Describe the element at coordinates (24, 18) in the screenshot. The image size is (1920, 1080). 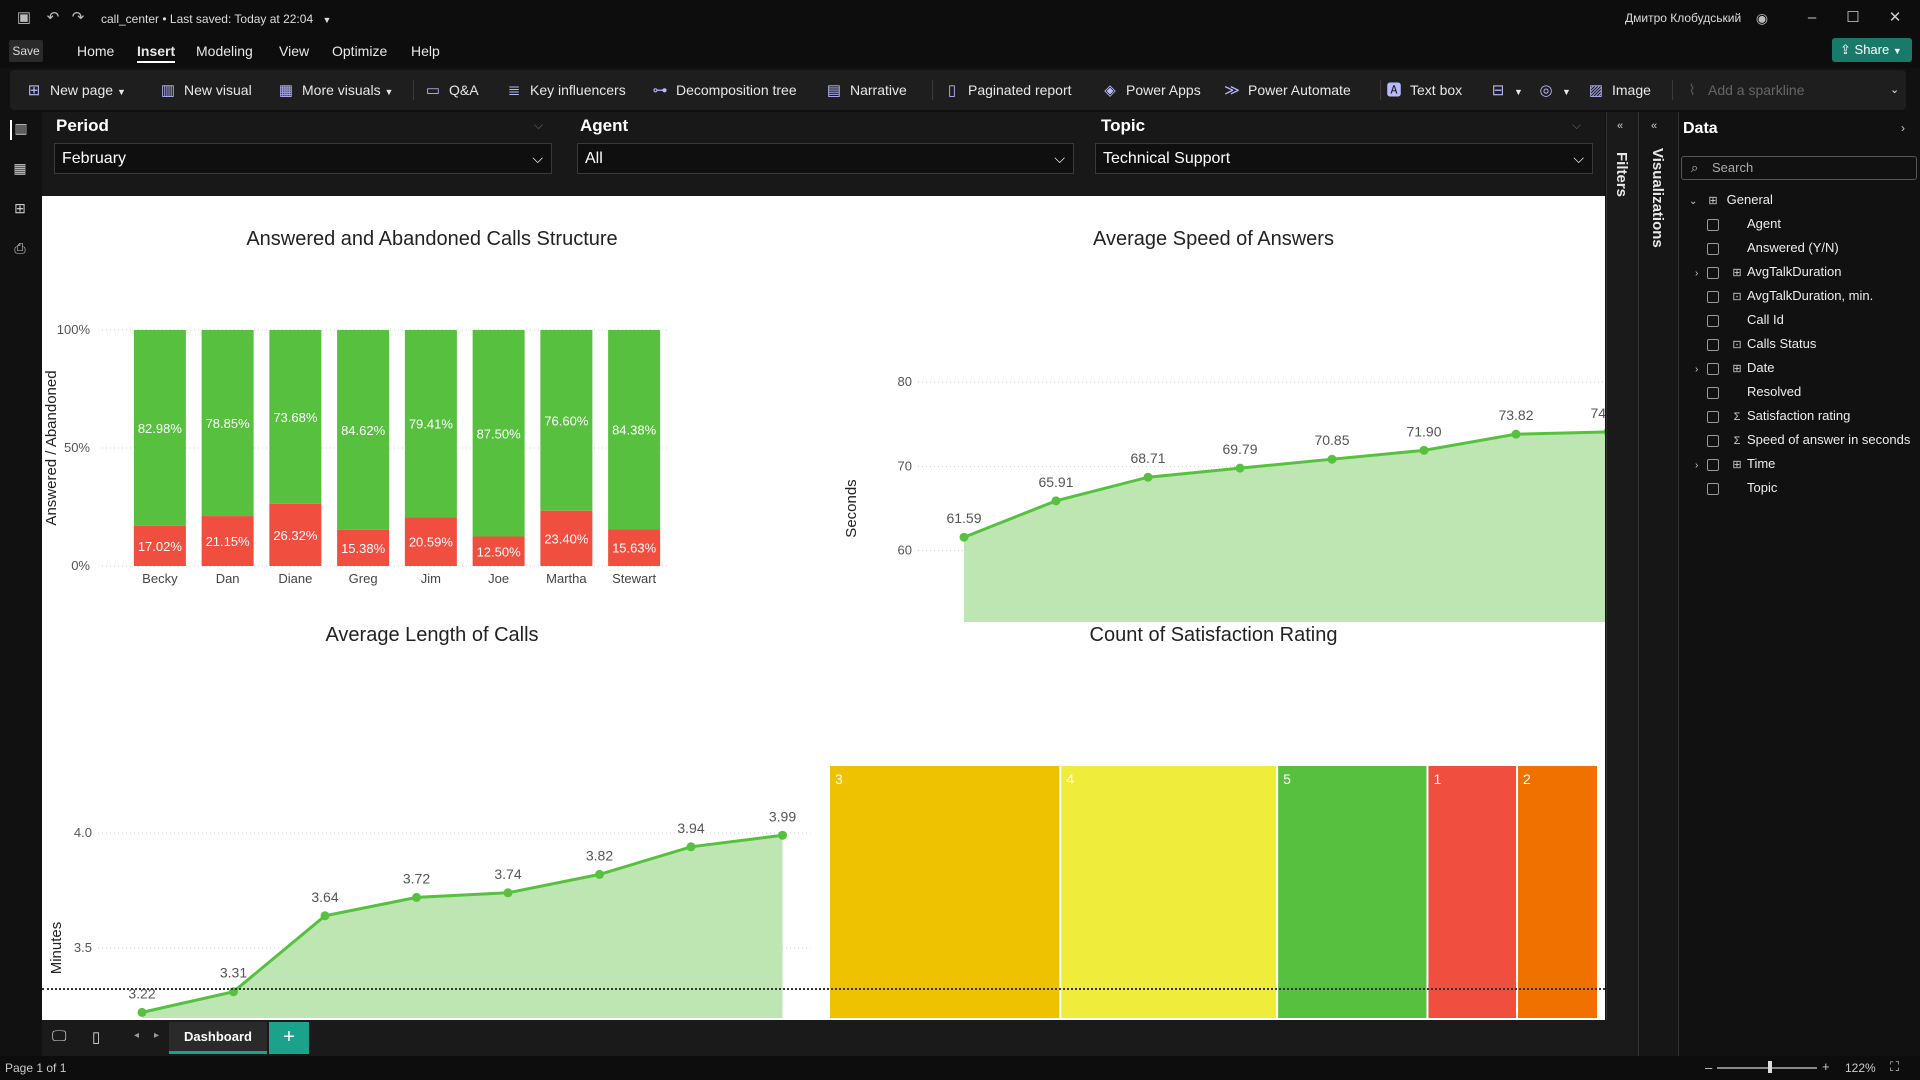
I see `save-file-icon: ▣` at that location.